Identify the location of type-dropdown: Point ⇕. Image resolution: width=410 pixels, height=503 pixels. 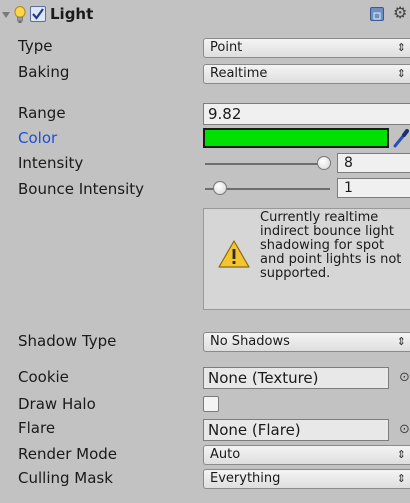
(306, 48).